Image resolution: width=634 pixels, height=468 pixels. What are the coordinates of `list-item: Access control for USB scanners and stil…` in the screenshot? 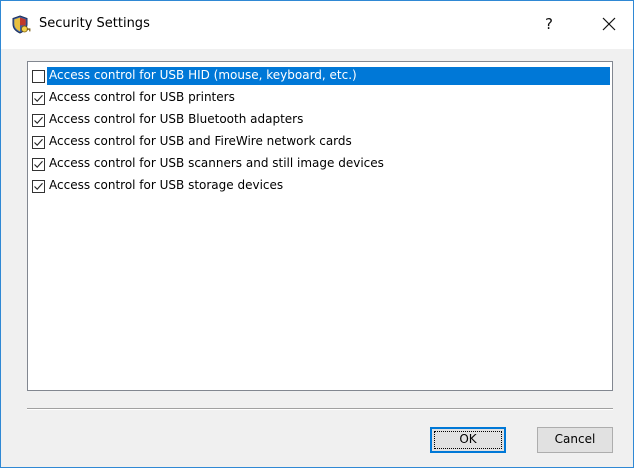 It's located at (320, 164).